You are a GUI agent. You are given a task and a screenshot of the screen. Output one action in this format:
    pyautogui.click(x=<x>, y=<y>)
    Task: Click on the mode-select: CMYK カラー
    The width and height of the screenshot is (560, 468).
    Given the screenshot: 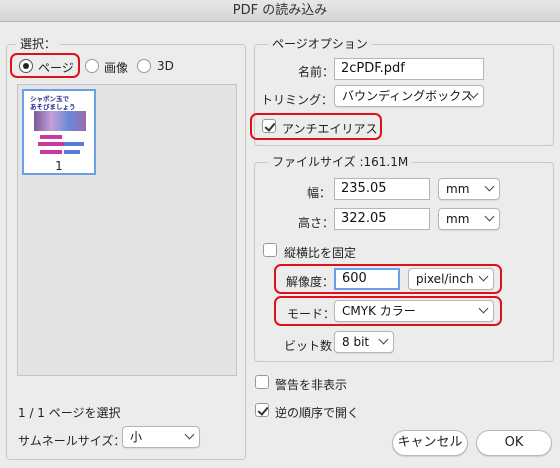 What is the action you would take?
    pyautogui.click(x=414, y=311)
    